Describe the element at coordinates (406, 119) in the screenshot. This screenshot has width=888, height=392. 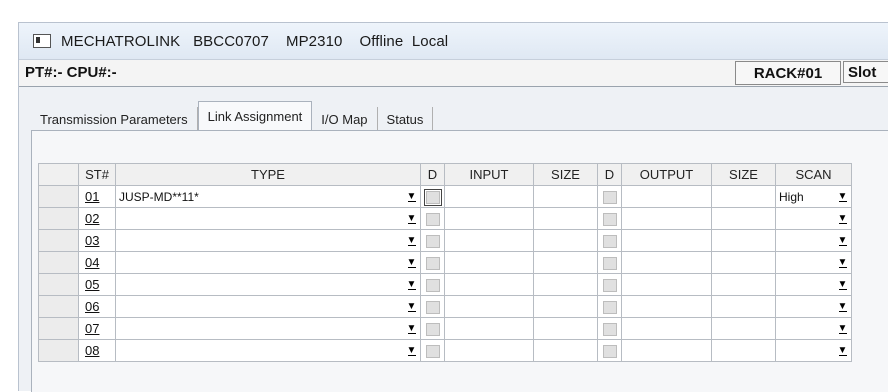
I see `tab-status: Status` at that location.